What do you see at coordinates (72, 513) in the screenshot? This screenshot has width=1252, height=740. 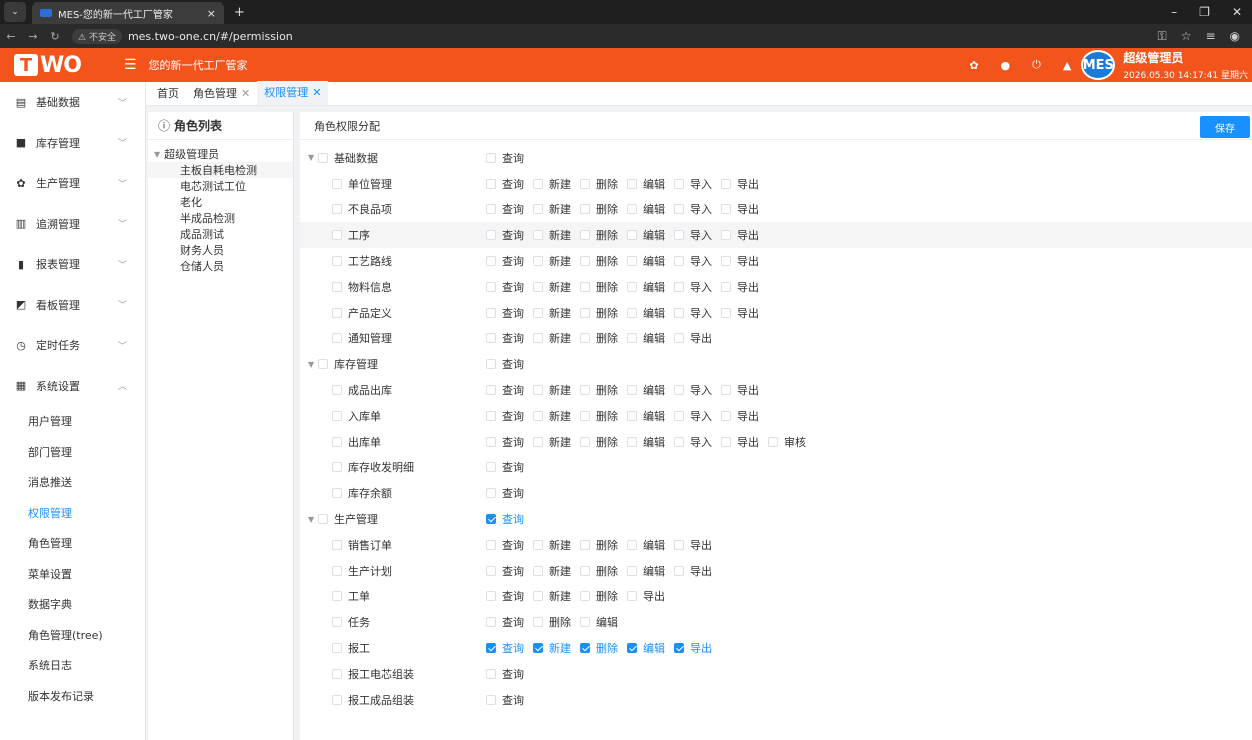 I see `sidebar-item-permissions: 权限管理` at bounding box center [72, 513].